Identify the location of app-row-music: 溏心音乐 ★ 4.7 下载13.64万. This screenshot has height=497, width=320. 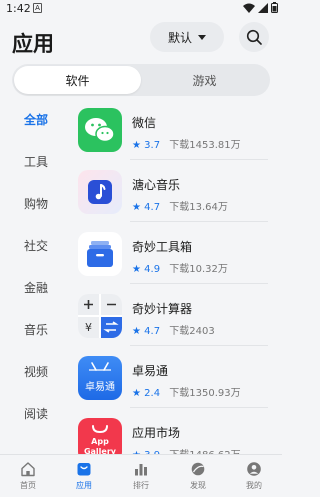
(173, 192).